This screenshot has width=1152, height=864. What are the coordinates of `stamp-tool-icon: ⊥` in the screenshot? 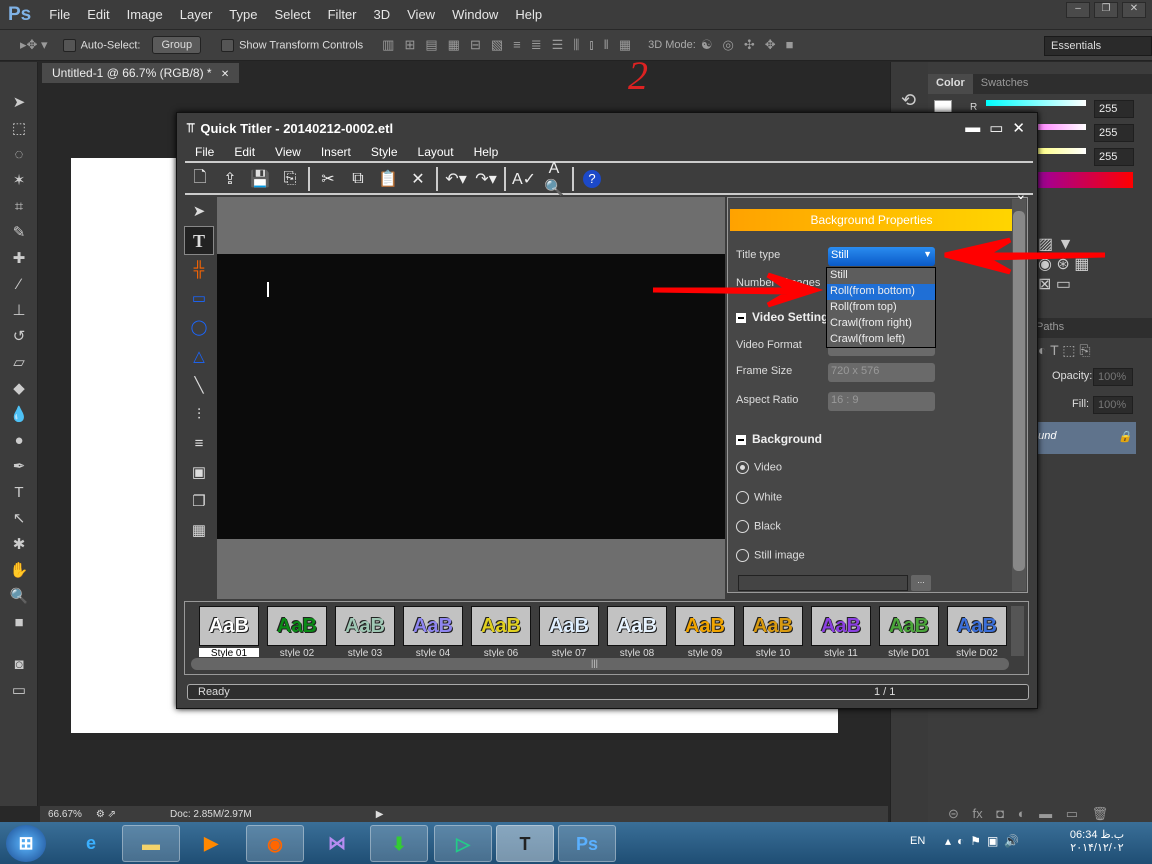 It's located at (19, 311).